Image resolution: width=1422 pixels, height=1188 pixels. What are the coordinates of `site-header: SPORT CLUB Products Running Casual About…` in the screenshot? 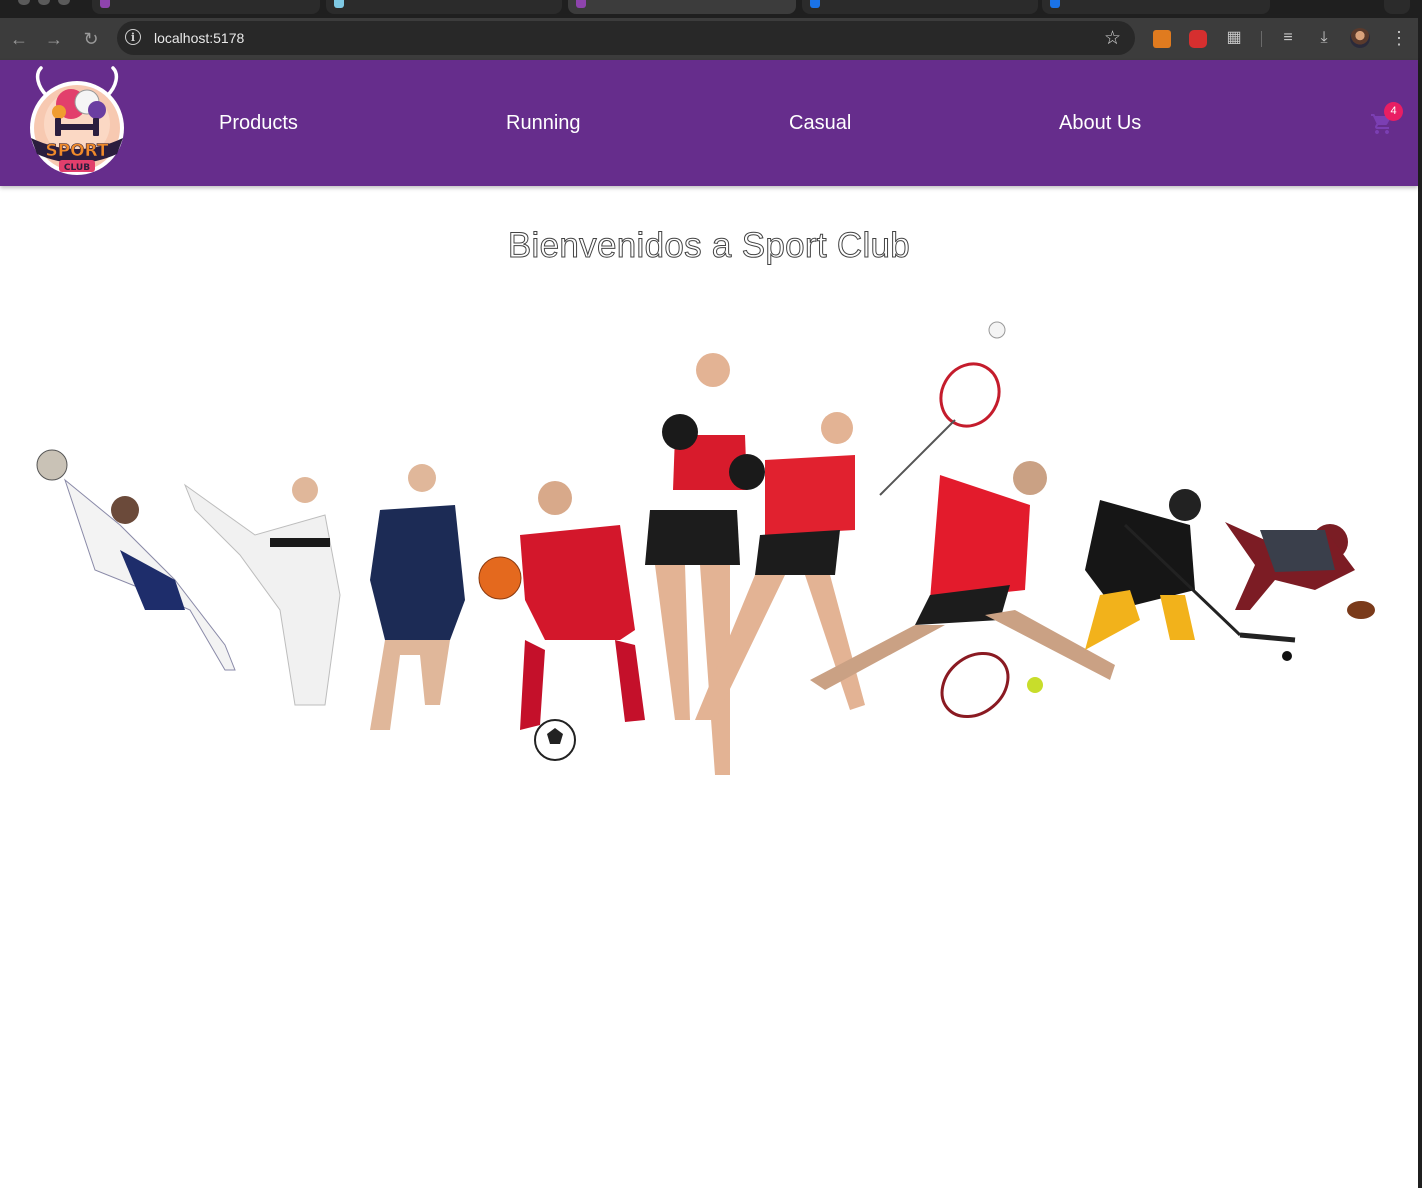 It's located at (709, 123).